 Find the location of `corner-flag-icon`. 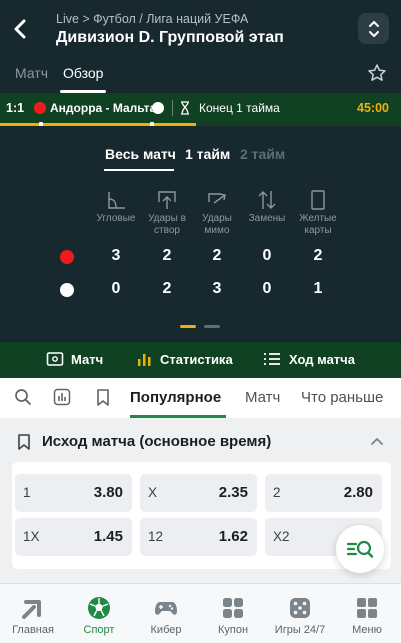

corner-flag-icon is located at coordinates (116, 200).